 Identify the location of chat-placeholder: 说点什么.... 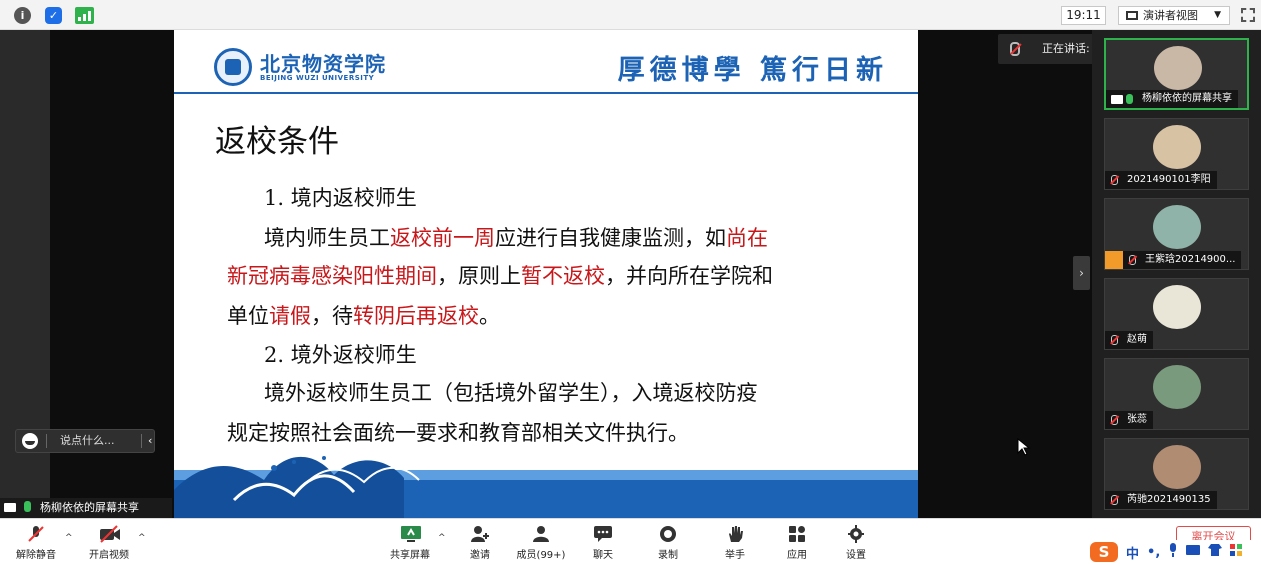
(87, 440).